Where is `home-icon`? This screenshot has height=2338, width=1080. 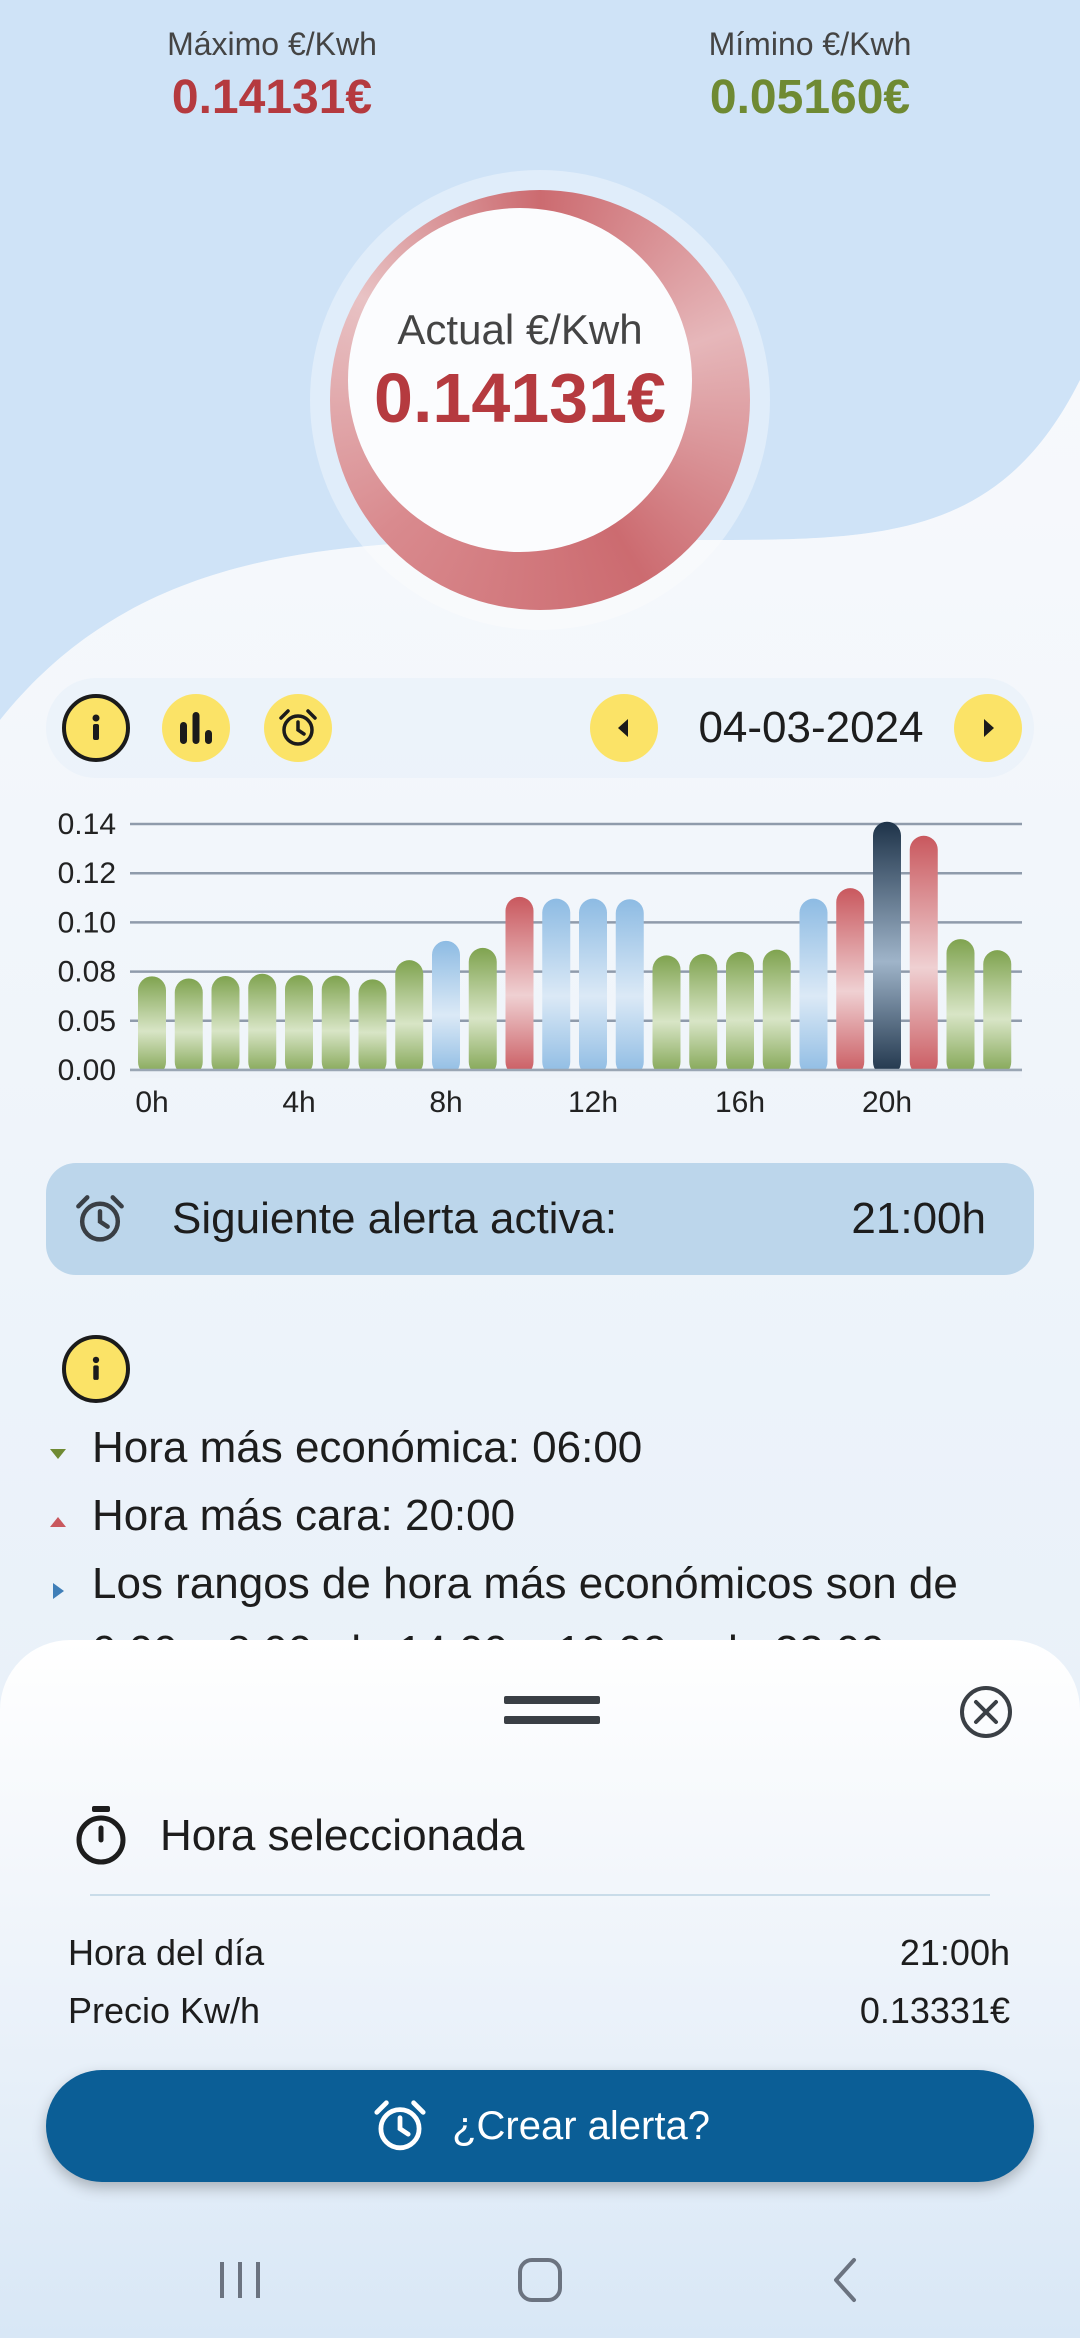
home-icon is located at coordinates (540, 2280).